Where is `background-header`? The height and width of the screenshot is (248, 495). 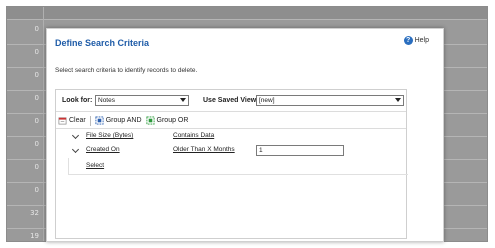
background-header is located at coordinates (247, 13).